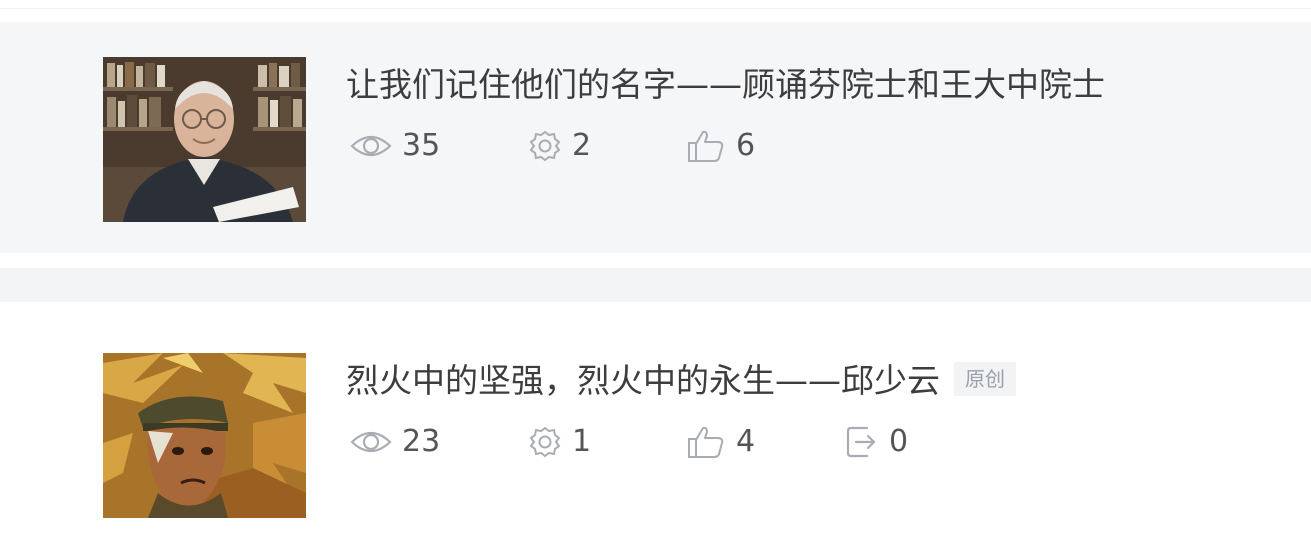  Describe the element at coordinates (395, 146) in the screenshot. I see `view-count: 35` at that location.